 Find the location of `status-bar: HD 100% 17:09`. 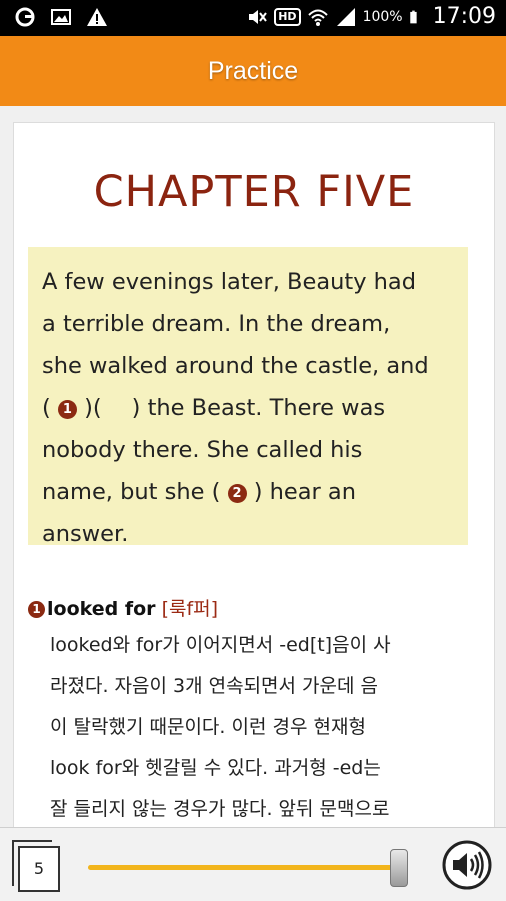

status-bar: HD 100% 17:09 is located at coordinates (253, 18).